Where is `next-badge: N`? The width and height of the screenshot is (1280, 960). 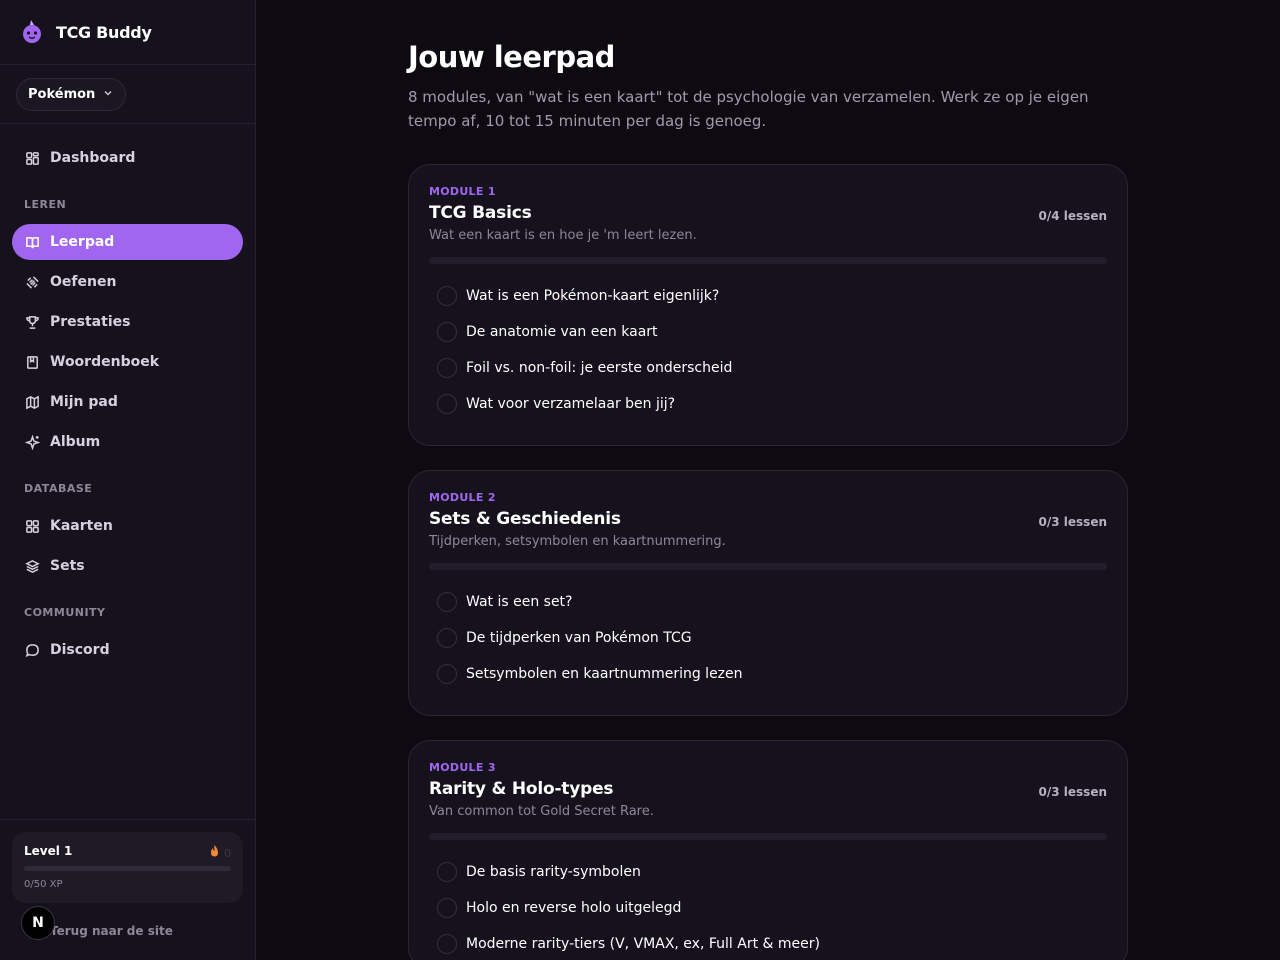 next-badge: N is located at coordinates (38, 923).